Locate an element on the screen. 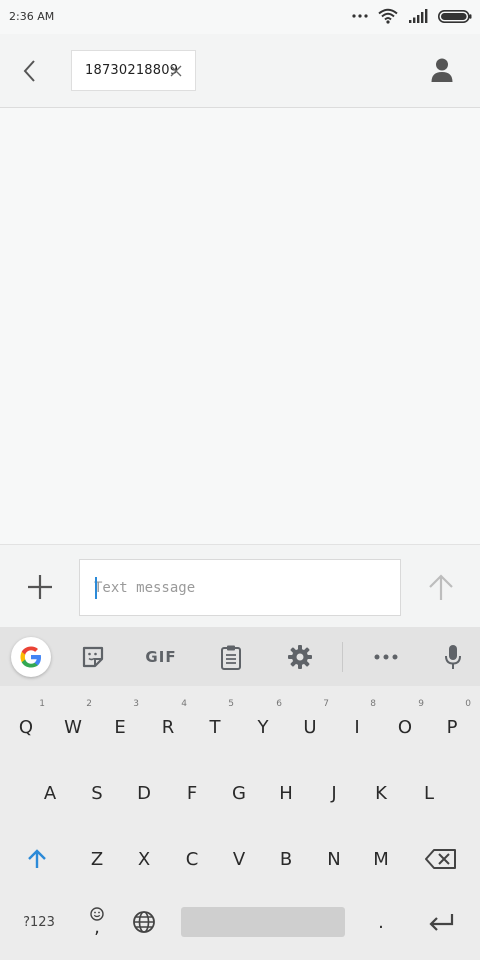 The width and height of the screenshot is (480, 960). key-o: 9O is located at coordinates (405, 724).